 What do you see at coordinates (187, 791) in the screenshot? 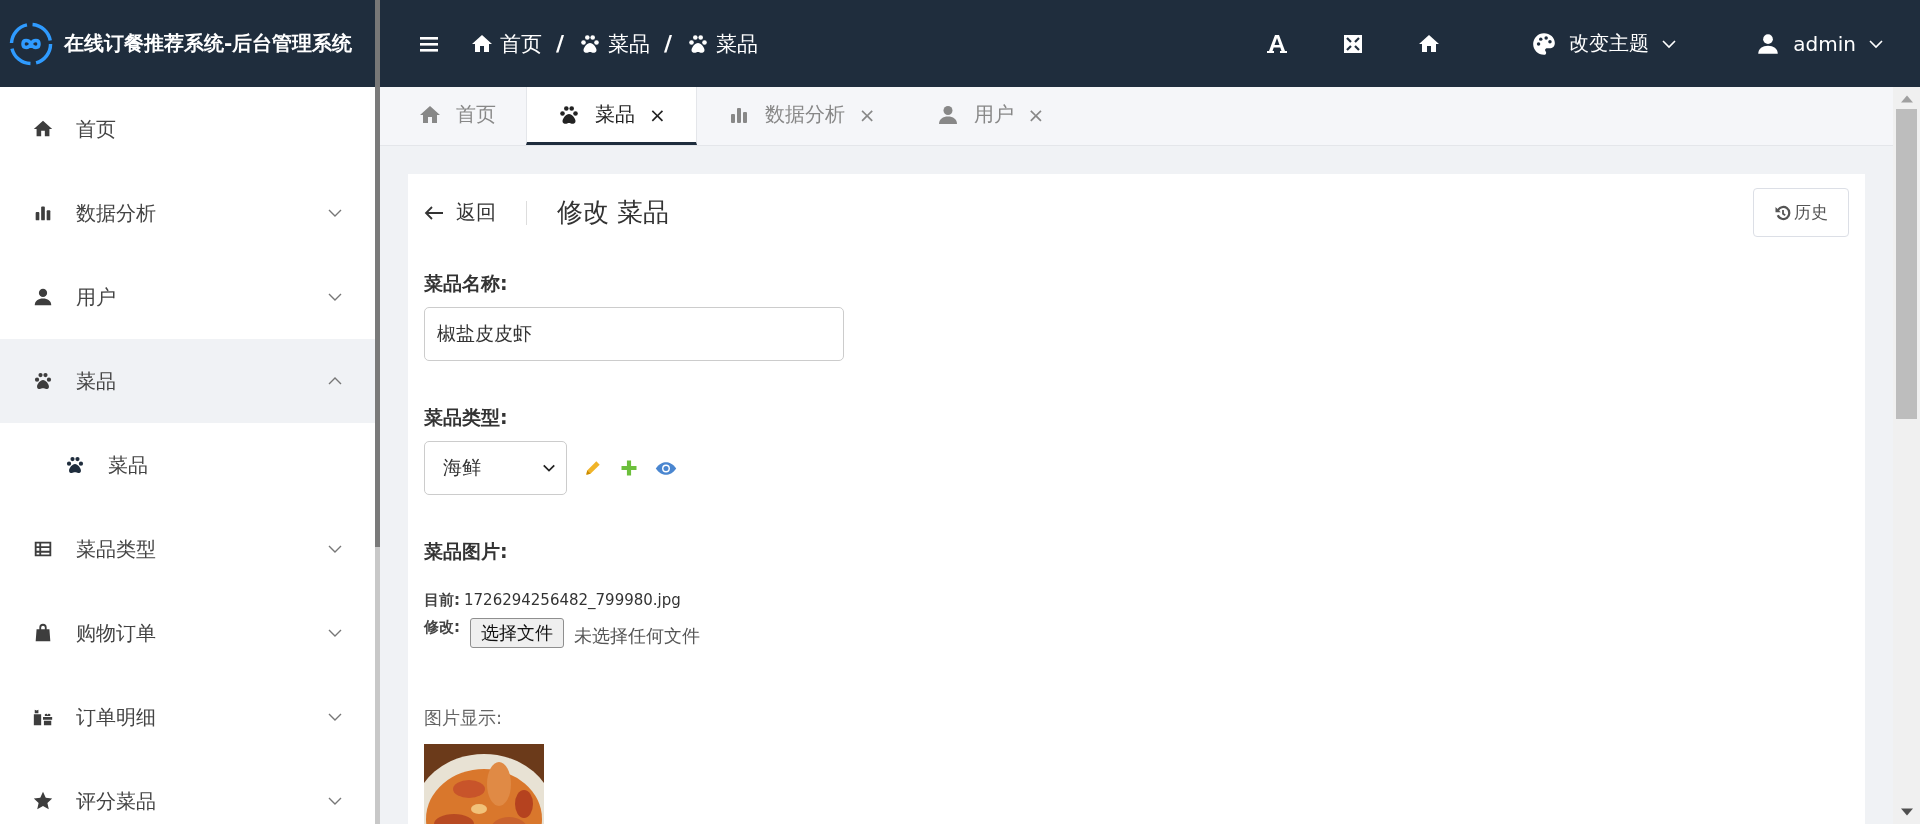
I see `sidebar-item: 评分菜品` at bounding box center [187, 791].